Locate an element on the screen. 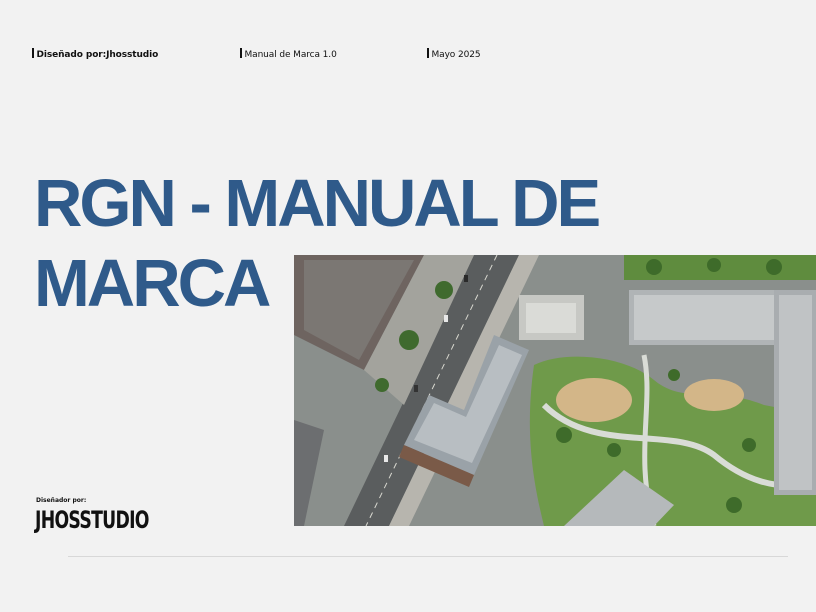 The width and height of the screenshot is (816, 612). title-line-2: MARCA is located at coordinates (152, 283).